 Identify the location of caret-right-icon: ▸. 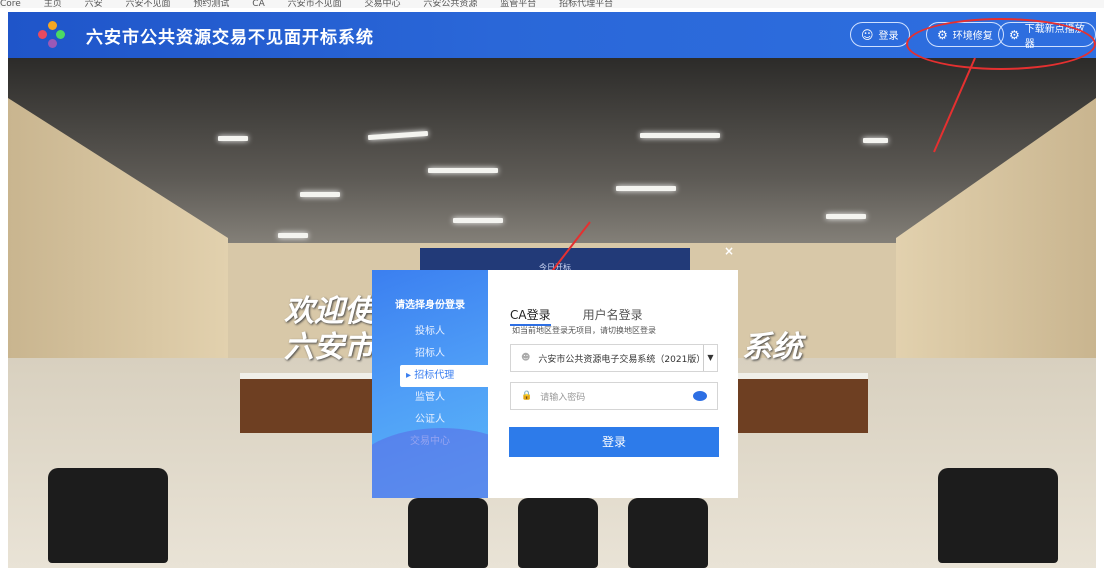
(409, 375).